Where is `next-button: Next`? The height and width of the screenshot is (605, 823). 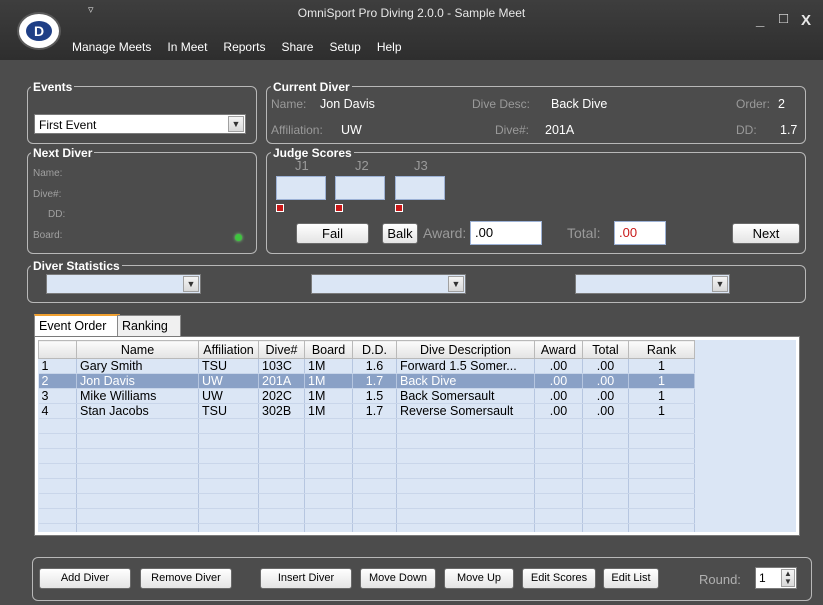 next-button: Next is located at coordinates (766, 233).